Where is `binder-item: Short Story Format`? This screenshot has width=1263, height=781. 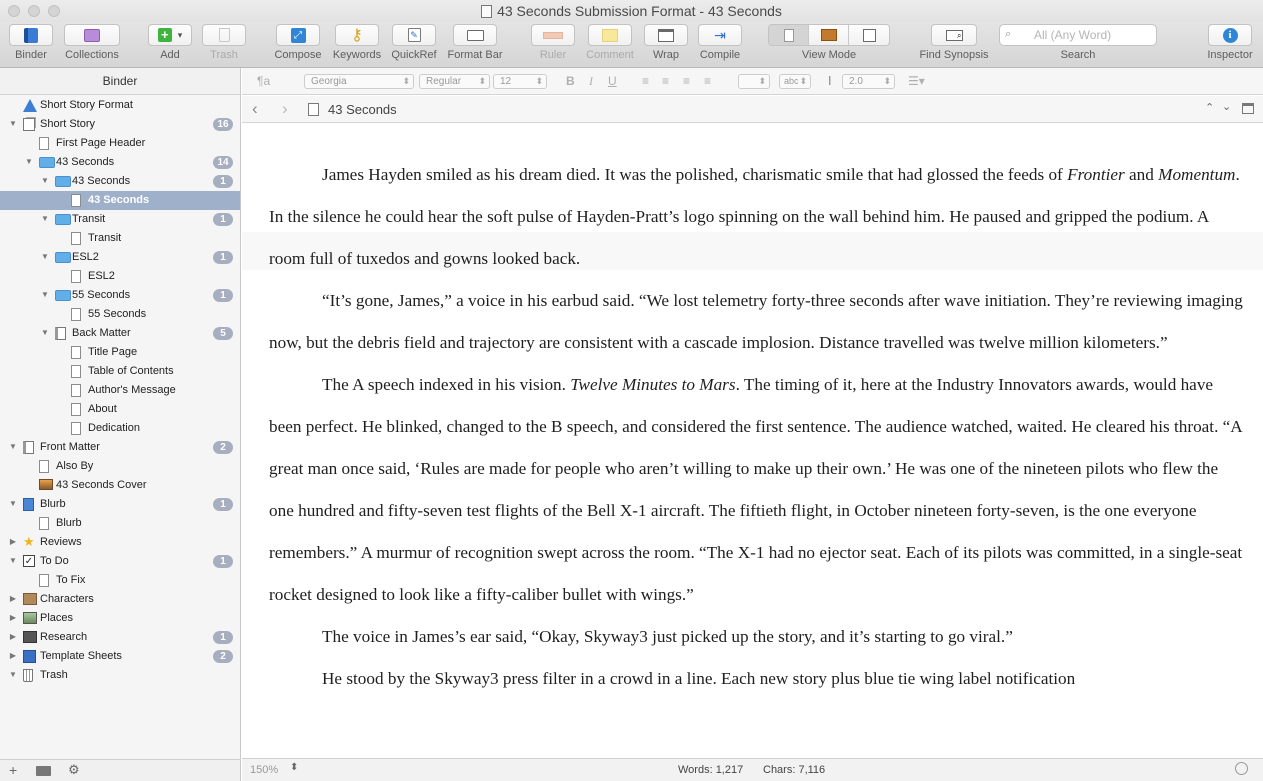 binder-item: Short Story Format is located at coordinates (120, 105).